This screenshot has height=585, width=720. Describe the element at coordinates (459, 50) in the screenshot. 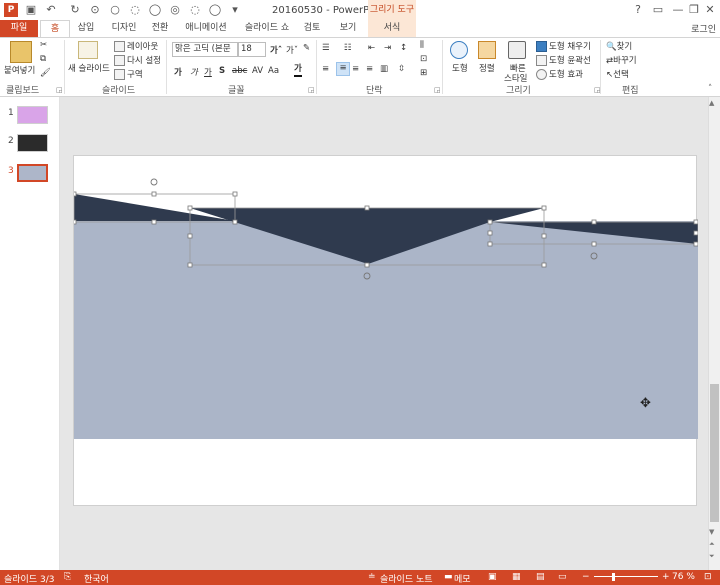

I see `shapes-icon` at that location.